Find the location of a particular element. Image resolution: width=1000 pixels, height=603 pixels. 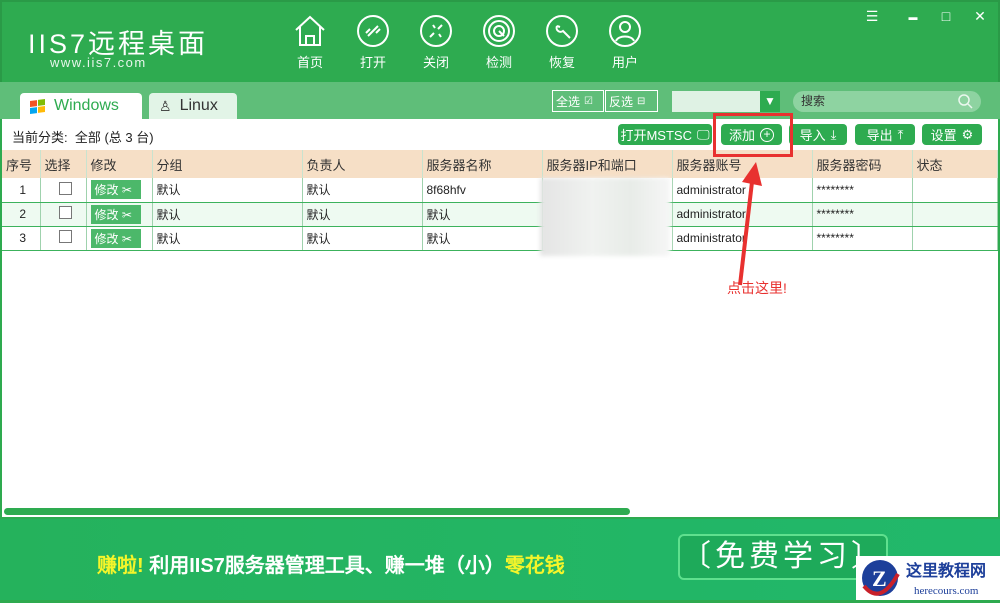

tab-label: Linux is located at coordinates (198, 105).